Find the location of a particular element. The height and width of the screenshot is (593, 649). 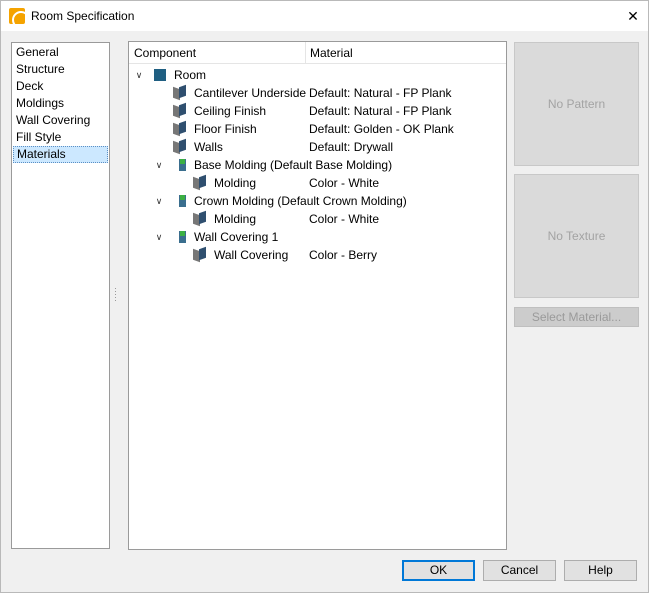

tree-row-component: Room is located at coordinates (190, 75).